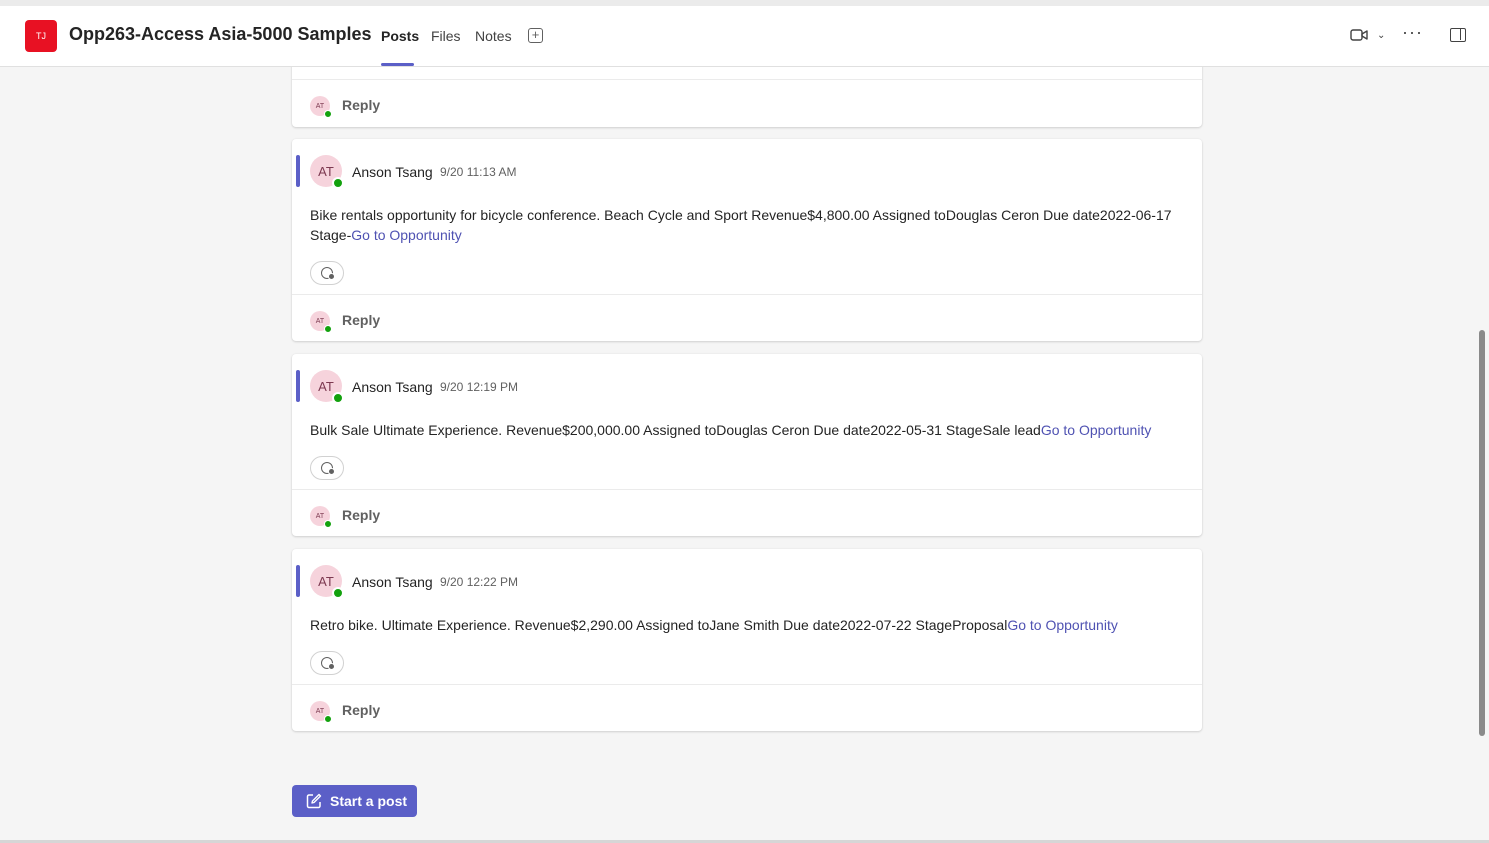  I want to click on tab-posts: Posts, so click(400, 36).